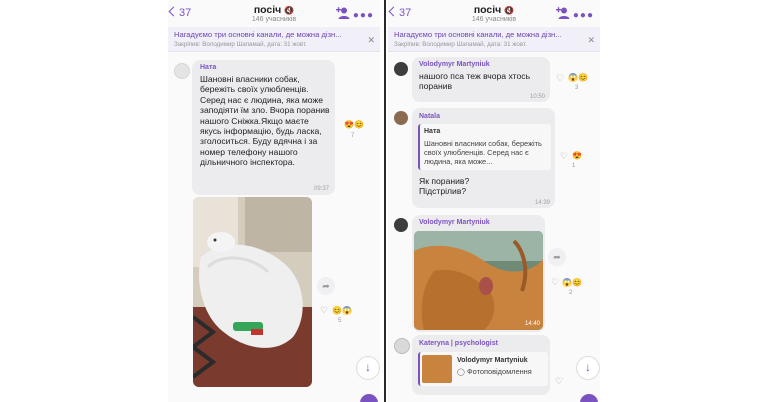  What do you see at coordinates (571, 293) in the screenshot?
I see `reaction-count: 2` at bounding box center [571, 293].